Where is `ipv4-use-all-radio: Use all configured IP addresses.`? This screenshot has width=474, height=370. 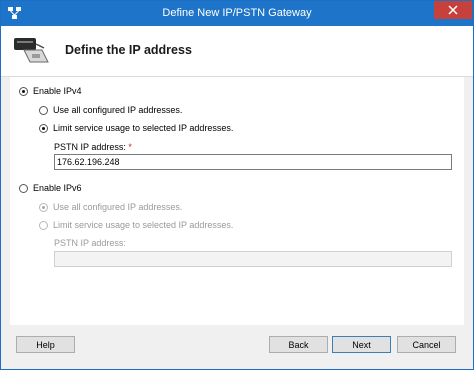
ipv4-use-all-radio: Use all configured IP addresses. is located at coordinates (110, 110).